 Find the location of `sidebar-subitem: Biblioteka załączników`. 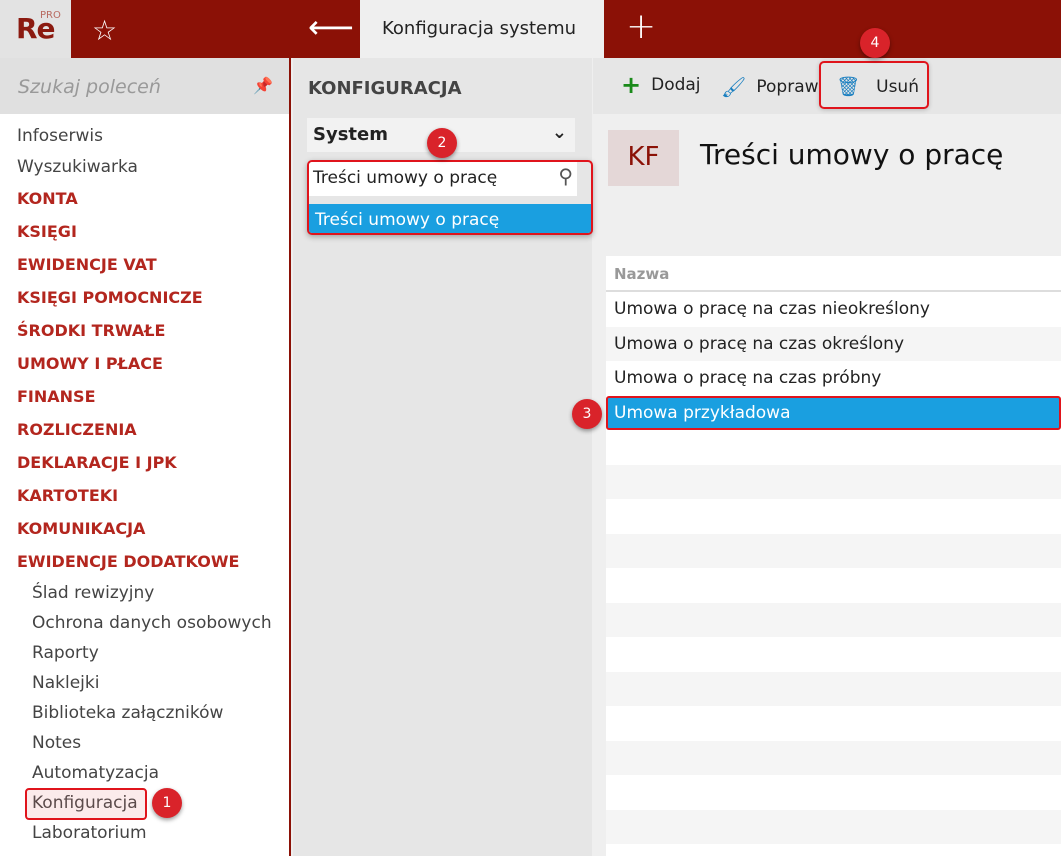

sidebar-subitem: Biblioteka załączników is located at coordinates (127, 713).